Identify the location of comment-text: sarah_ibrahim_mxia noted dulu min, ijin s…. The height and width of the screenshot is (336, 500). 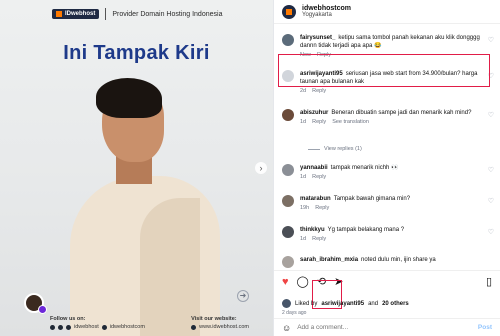
(390, 260).